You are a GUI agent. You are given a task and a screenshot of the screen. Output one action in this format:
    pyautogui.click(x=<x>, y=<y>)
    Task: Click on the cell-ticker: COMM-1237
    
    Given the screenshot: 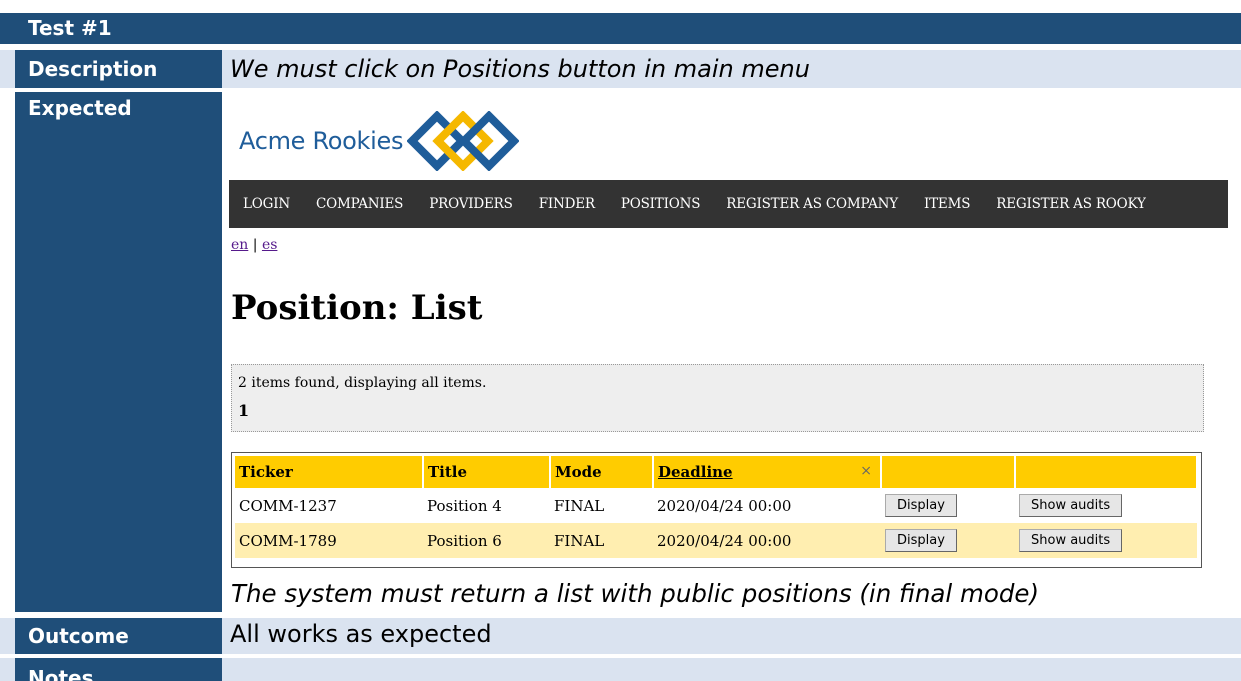 What is the action you would take?
    pyautogui.click(x=329, y=505)
    